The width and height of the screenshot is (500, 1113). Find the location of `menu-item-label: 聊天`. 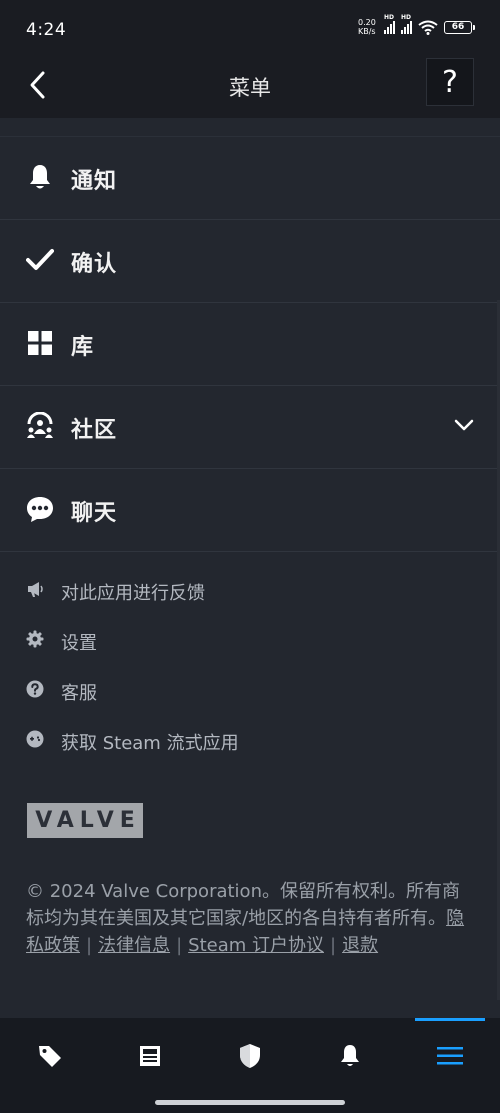

menu-item-label: 聊天 is located at coordinates (94, 513).